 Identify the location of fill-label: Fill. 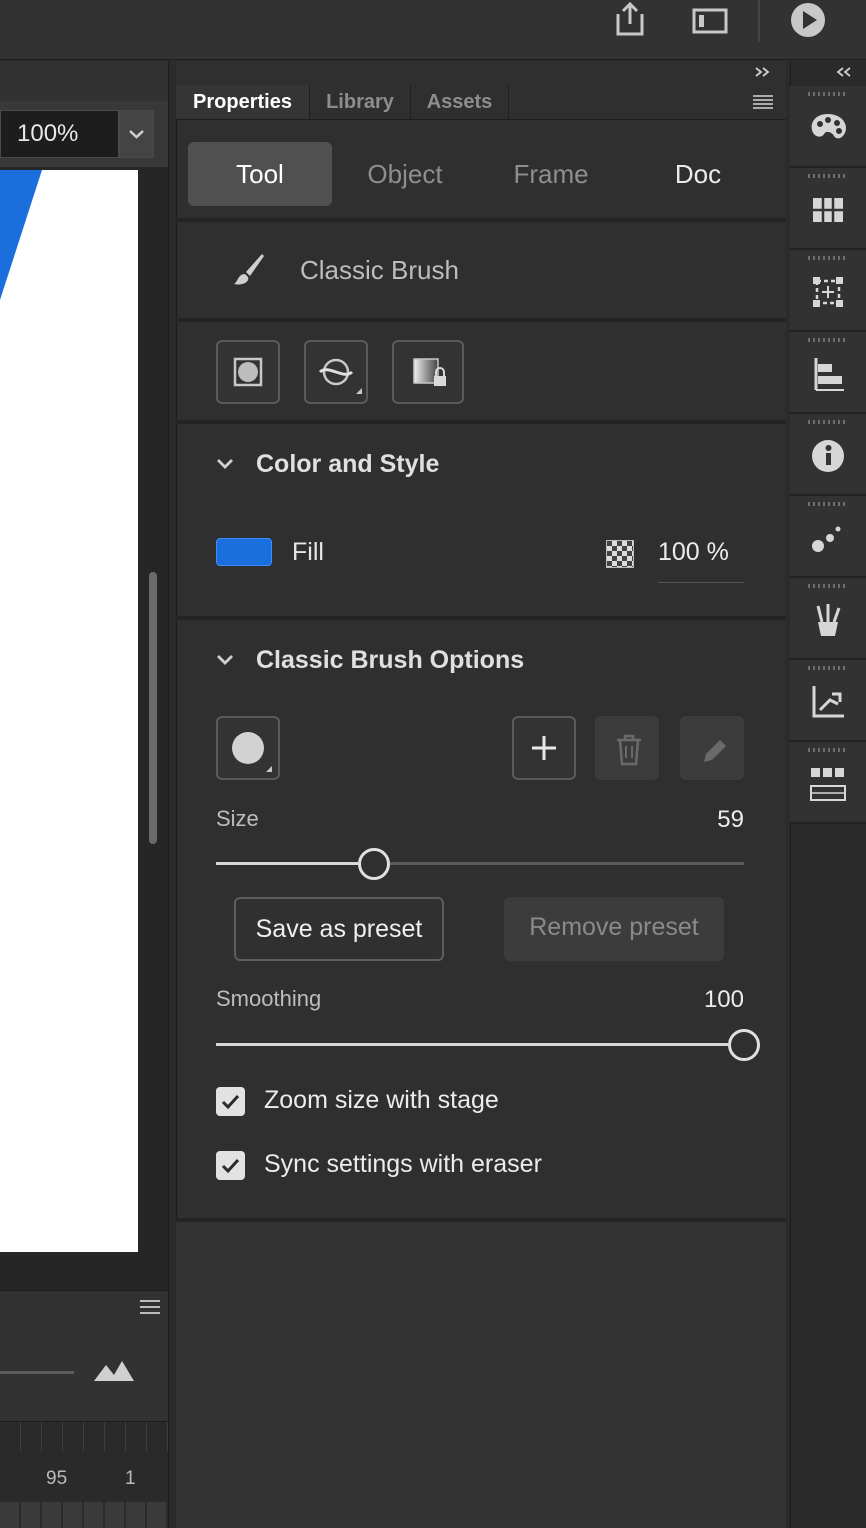
(308, 552).